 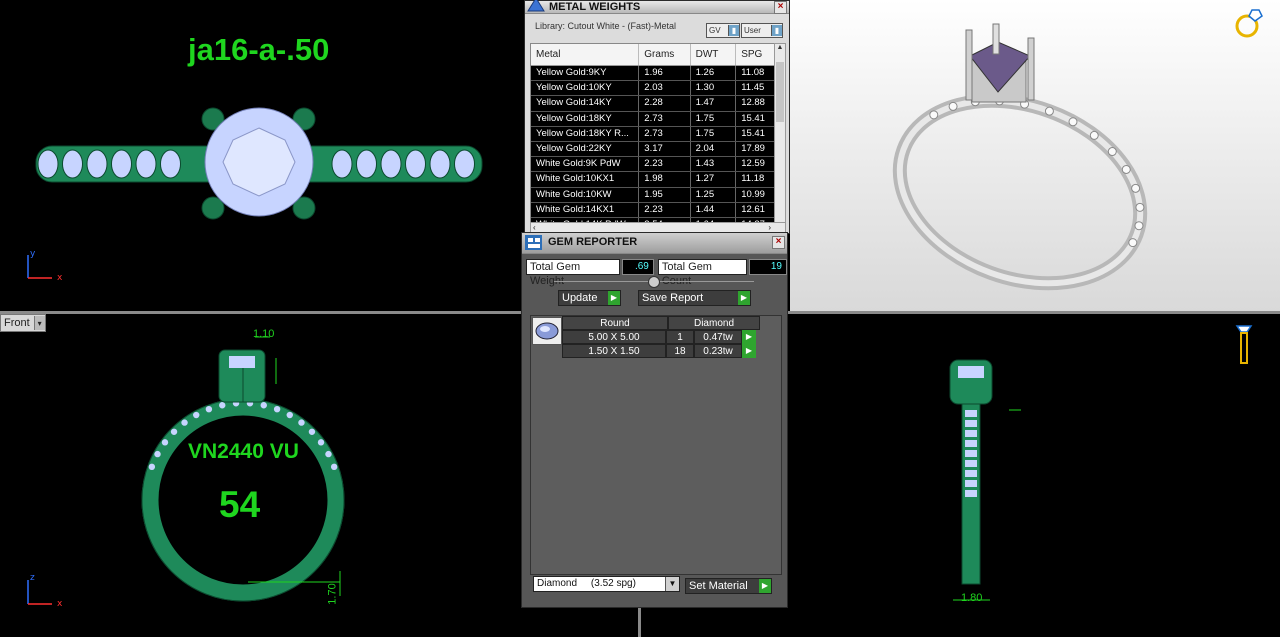 I want to click on table-cell: 1.95, so click(x=665, y=194).